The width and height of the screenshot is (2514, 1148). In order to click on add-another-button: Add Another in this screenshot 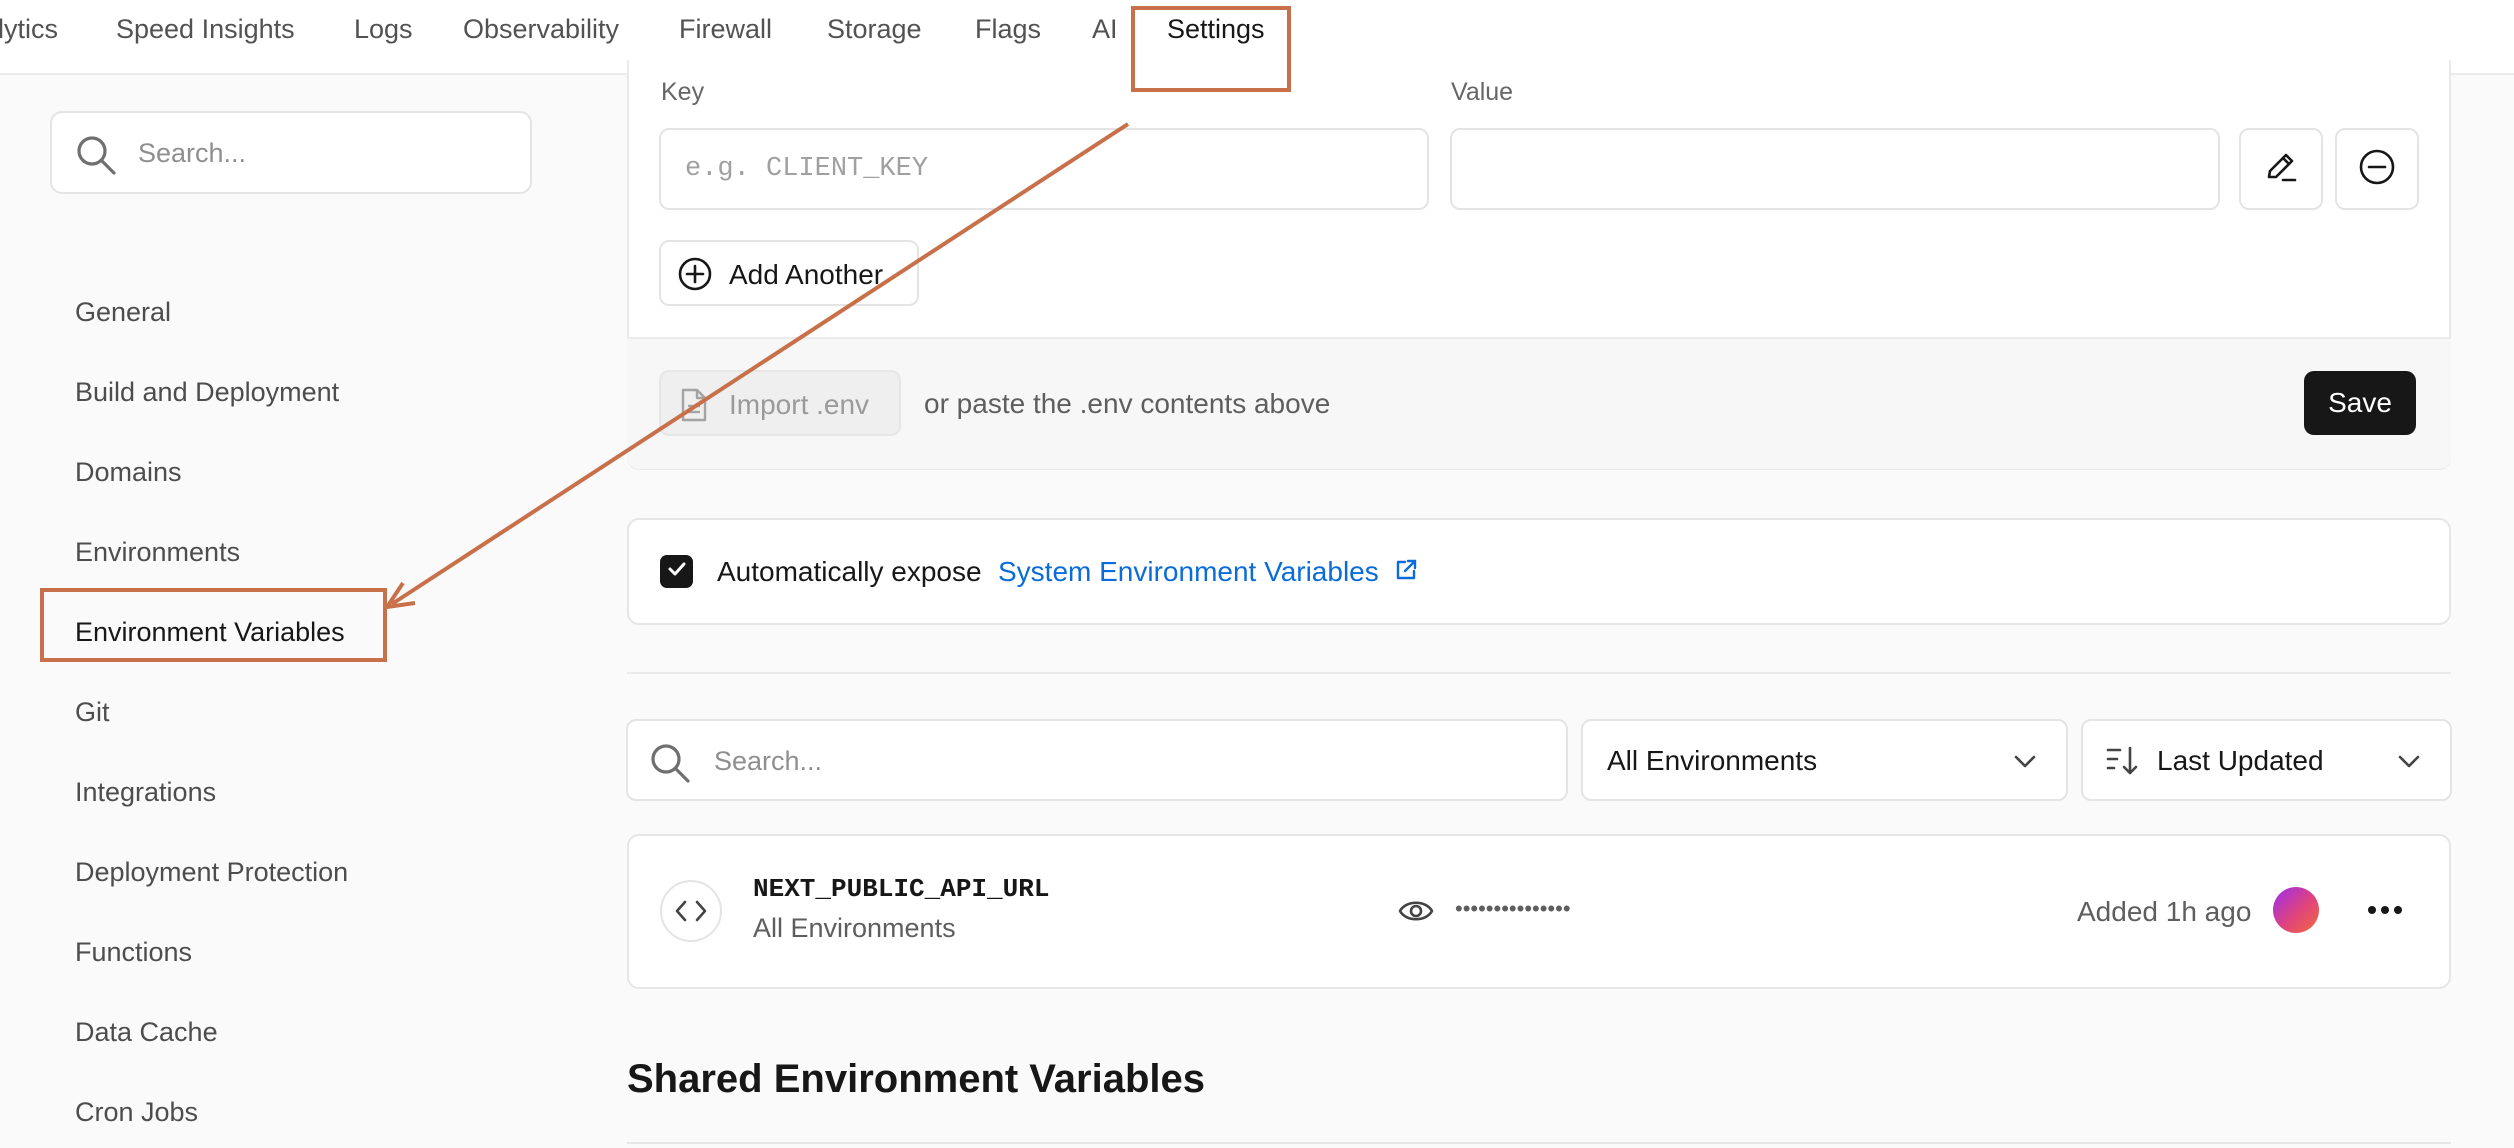, I will do `click(789, 273)`.